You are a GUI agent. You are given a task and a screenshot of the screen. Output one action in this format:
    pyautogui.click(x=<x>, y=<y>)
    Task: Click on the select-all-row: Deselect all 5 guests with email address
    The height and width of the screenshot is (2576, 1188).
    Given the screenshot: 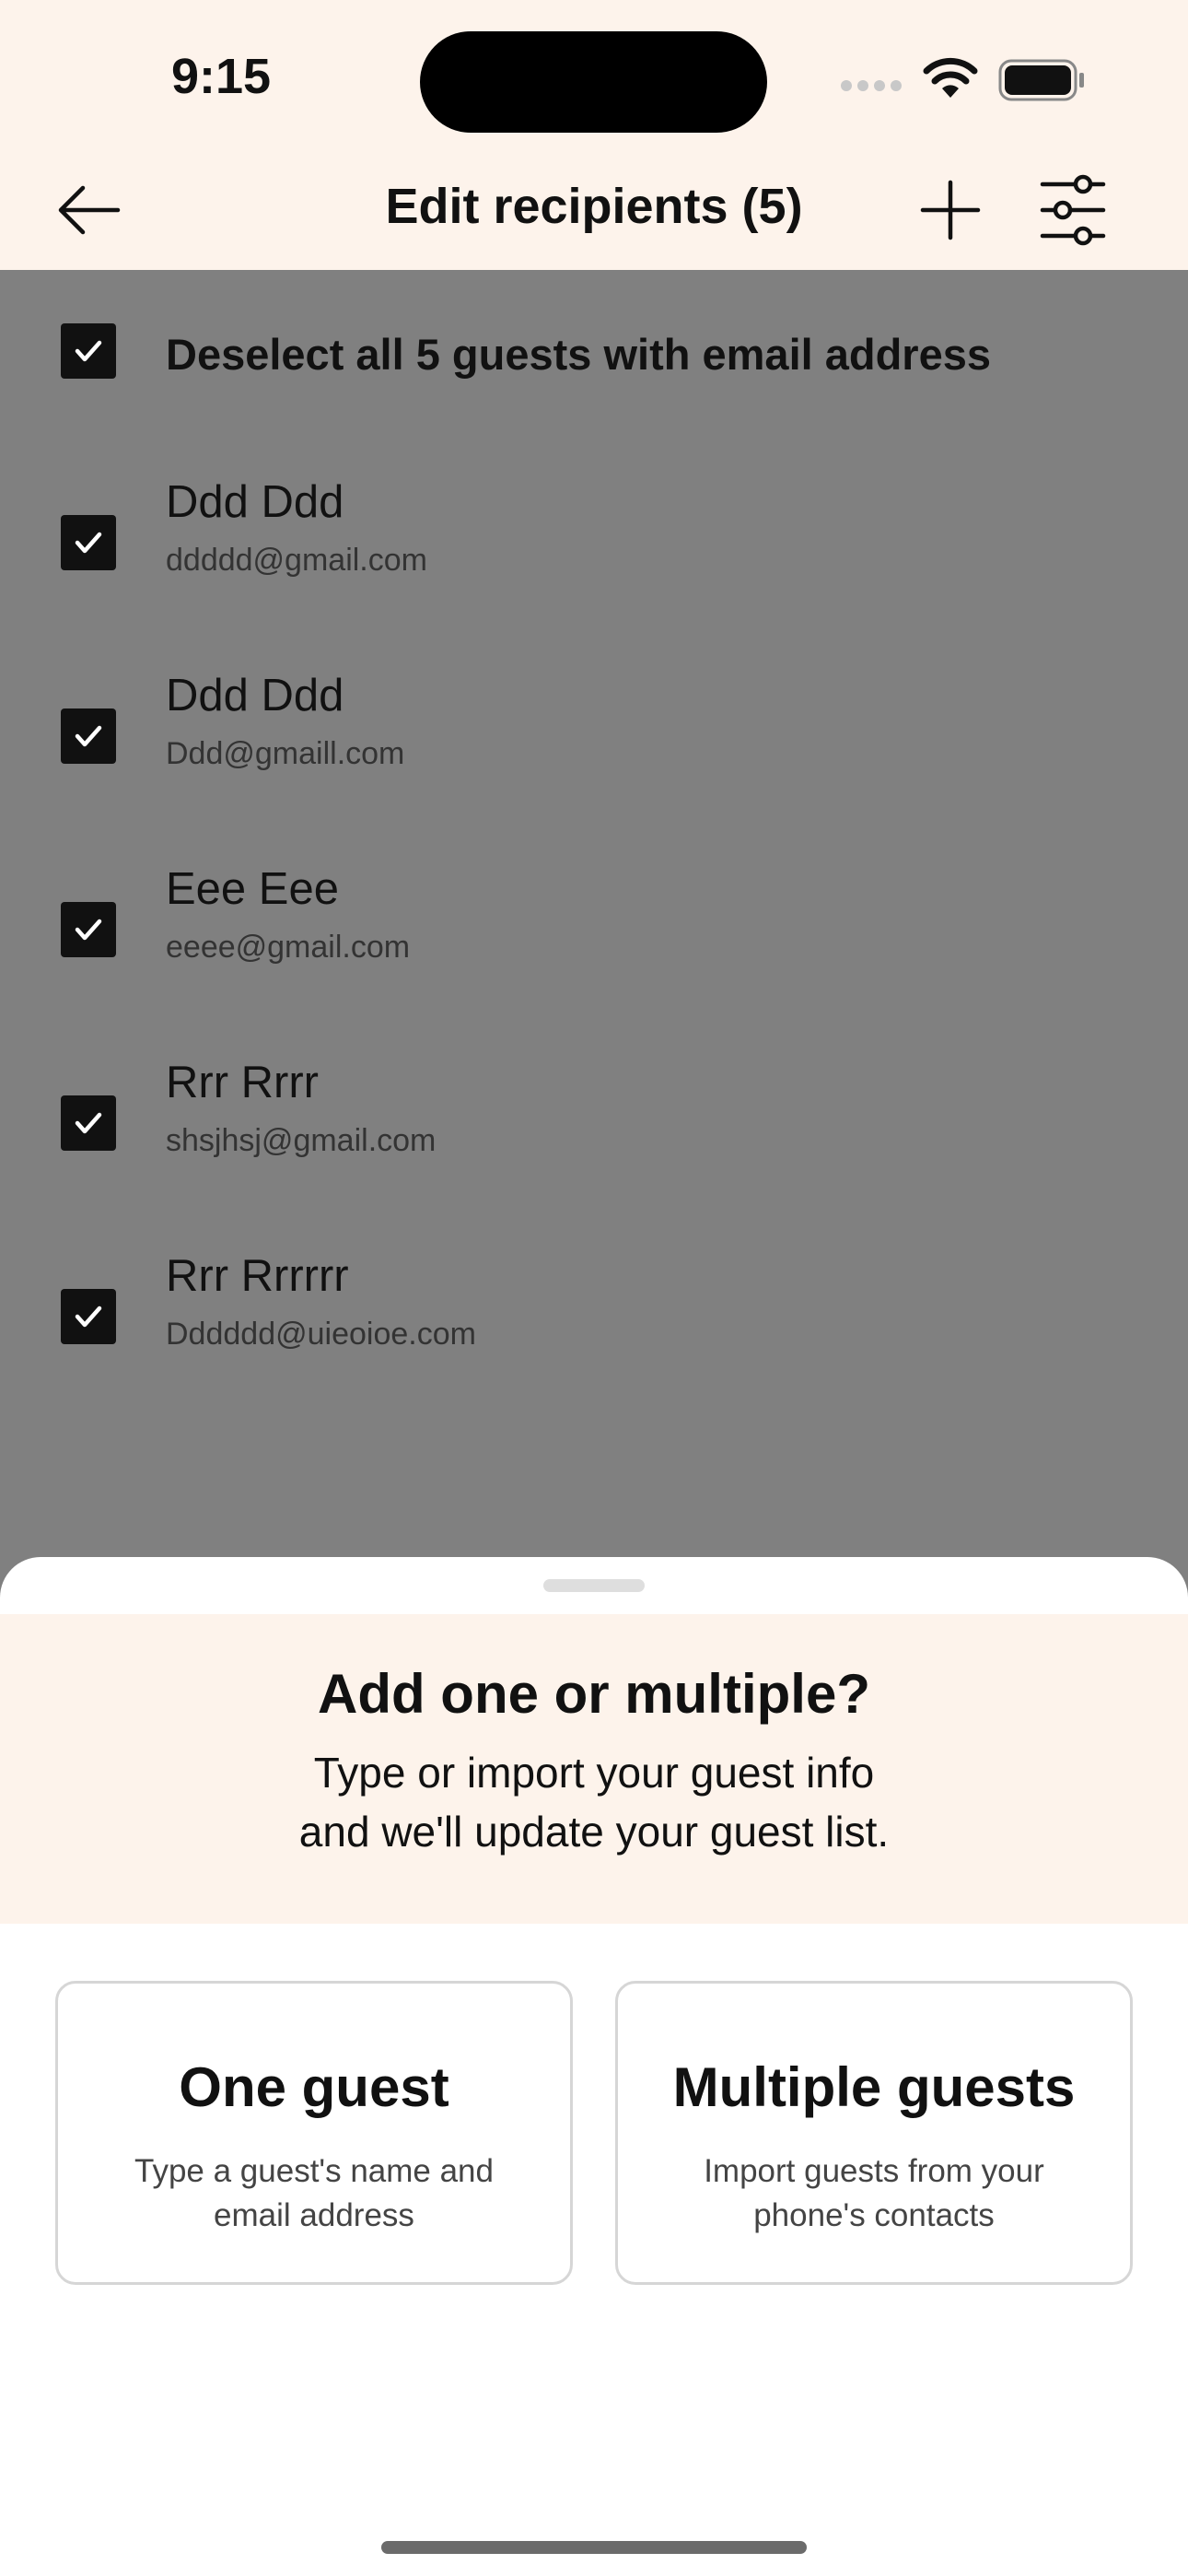 What is the action you would take?
    pyautogui.click(x=594, y=357)
    